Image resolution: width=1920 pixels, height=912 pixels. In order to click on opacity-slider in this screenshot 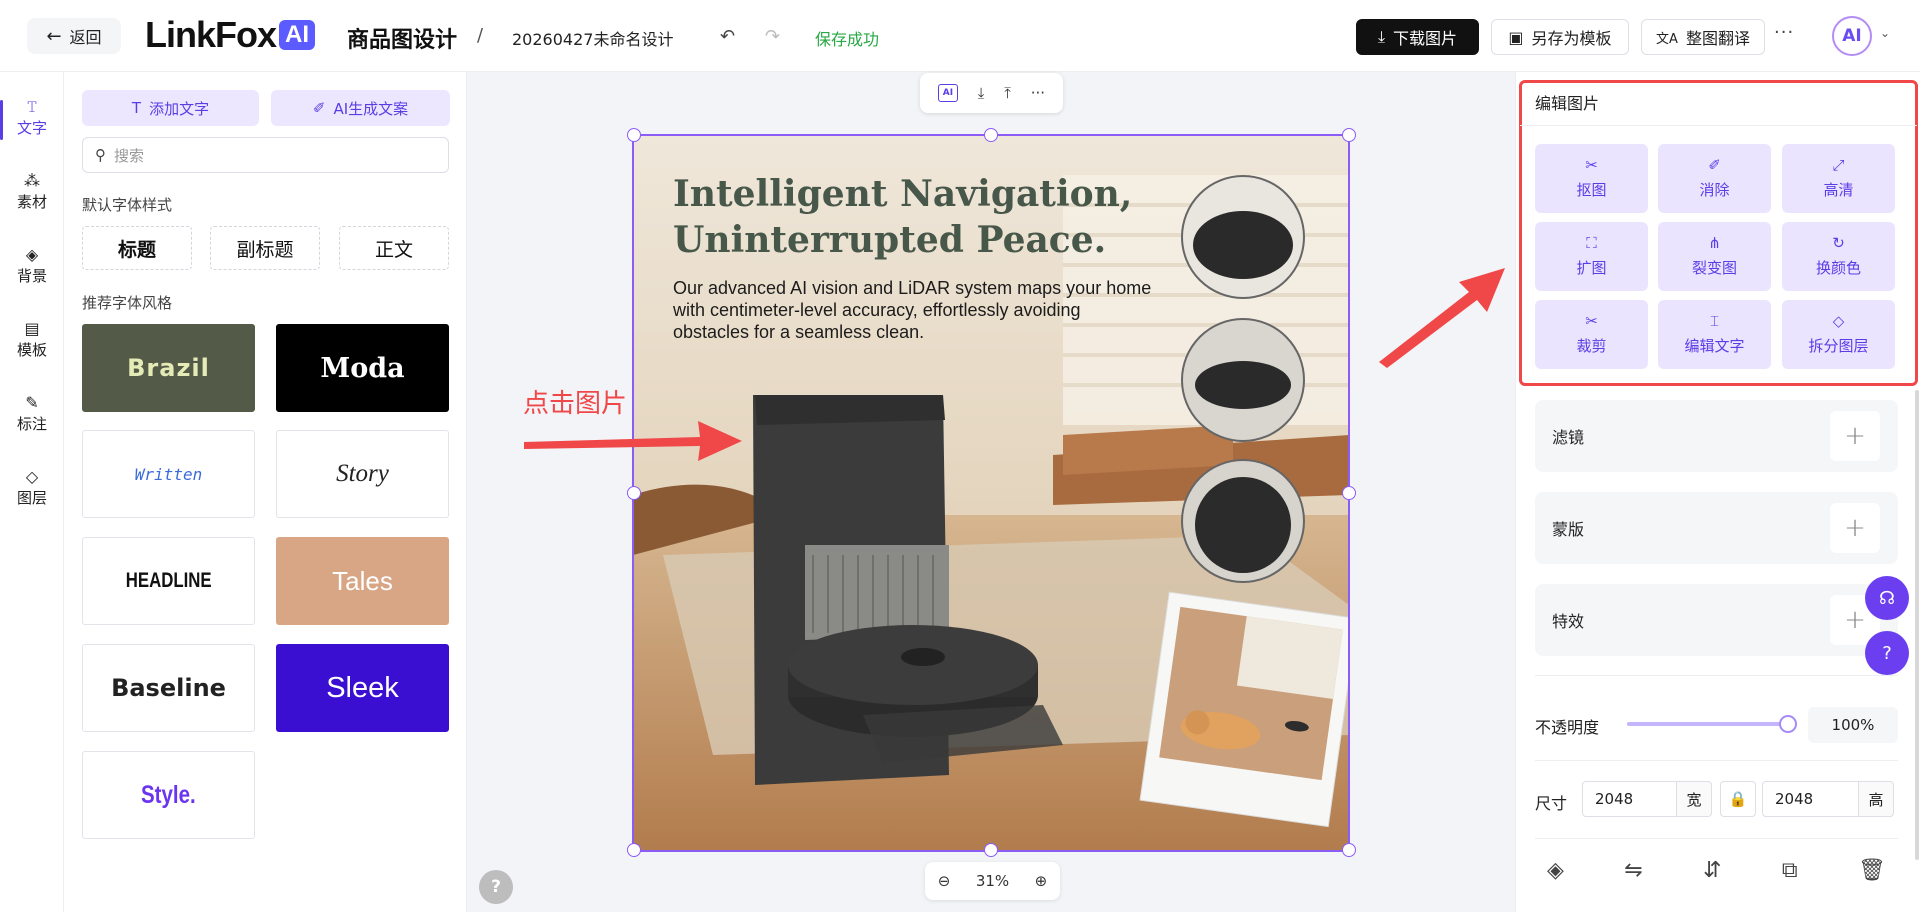, I will do `click(1707, 724)`.